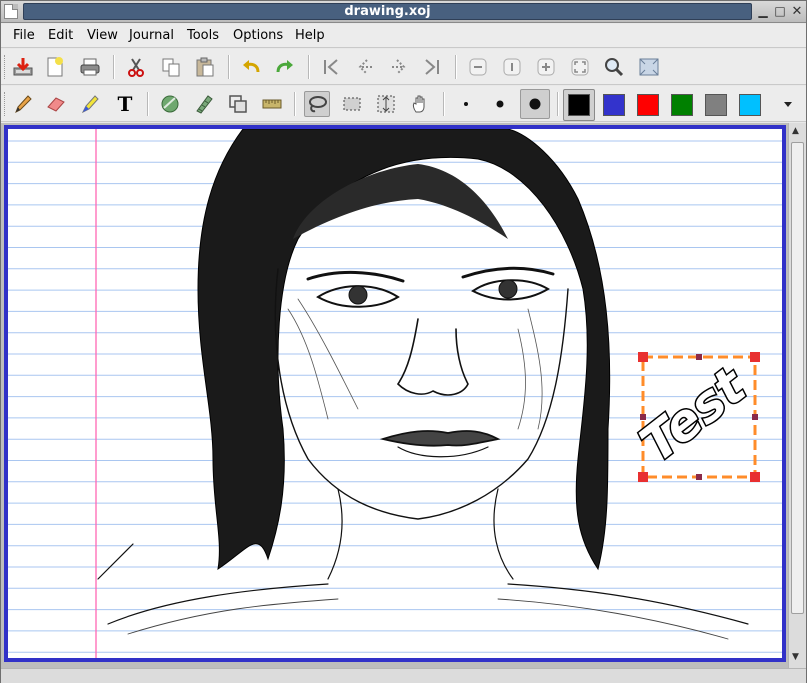 The height and width of the screenshot is (683, 807). Describe the element at coordinates (60, 35) in the screenshot. I see `menu-edit: Edit` at that location.